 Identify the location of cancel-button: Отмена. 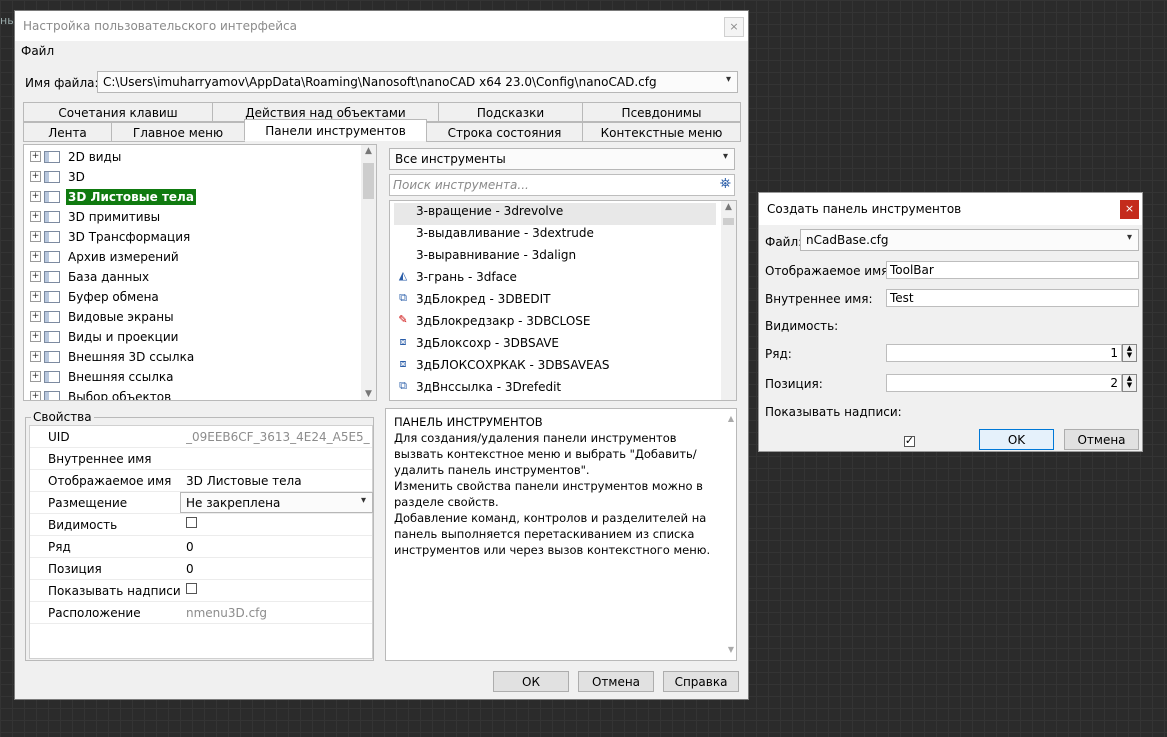
(616, 681).